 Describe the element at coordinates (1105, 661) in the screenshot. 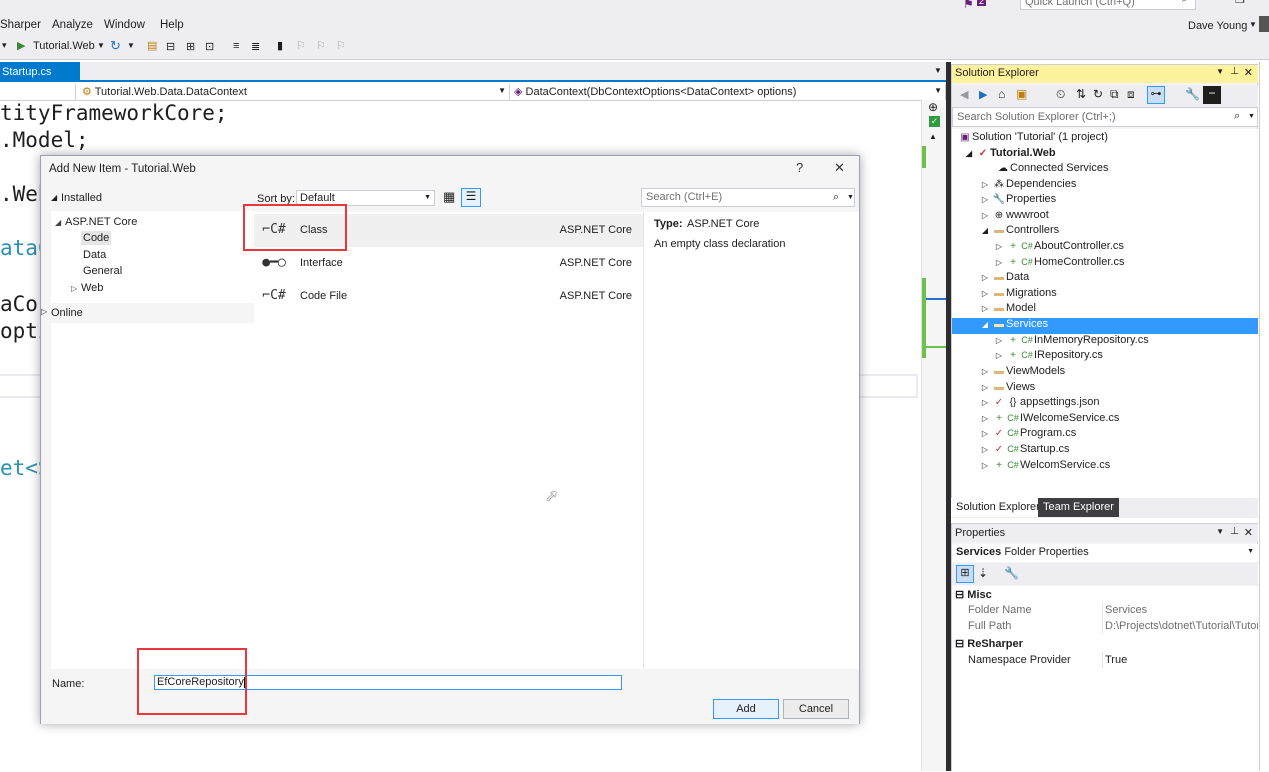

I see `property-namespace-provider: Namespace Provider True` at that location.